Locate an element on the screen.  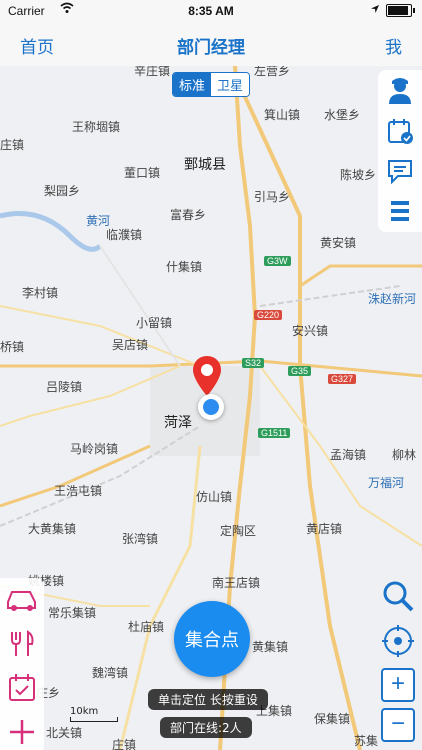
menu-icon is located at coordinates (400, 211).